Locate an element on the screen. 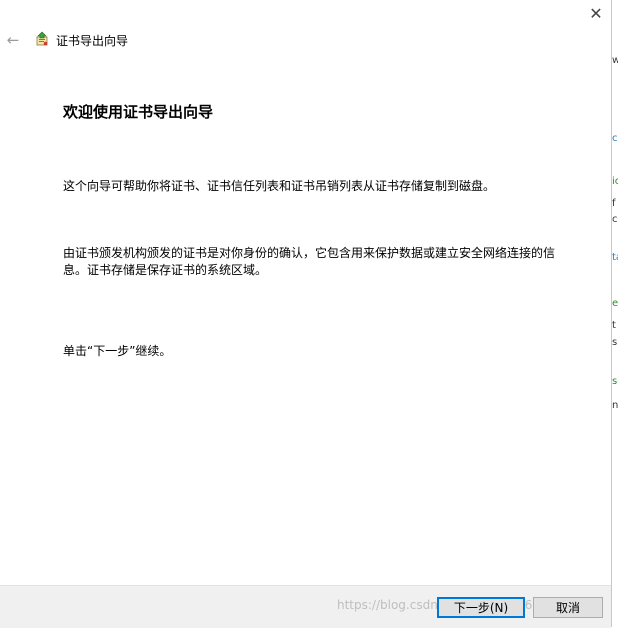  certificate-export-icon is located at coordinates (42, 38).